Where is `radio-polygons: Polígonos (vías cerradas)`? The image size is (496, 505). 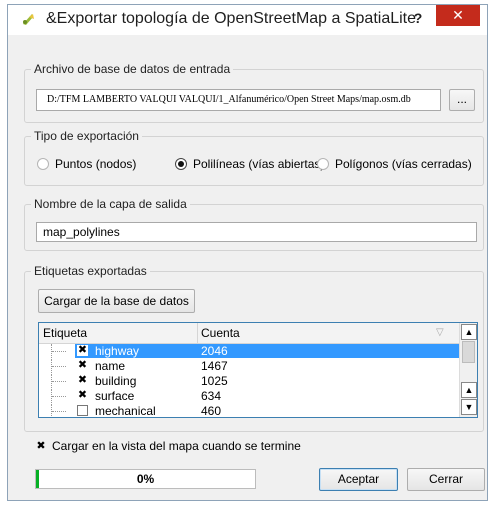
radio-polygons: Polígonos (vías cerradas) is located at coordinates (394, 164).